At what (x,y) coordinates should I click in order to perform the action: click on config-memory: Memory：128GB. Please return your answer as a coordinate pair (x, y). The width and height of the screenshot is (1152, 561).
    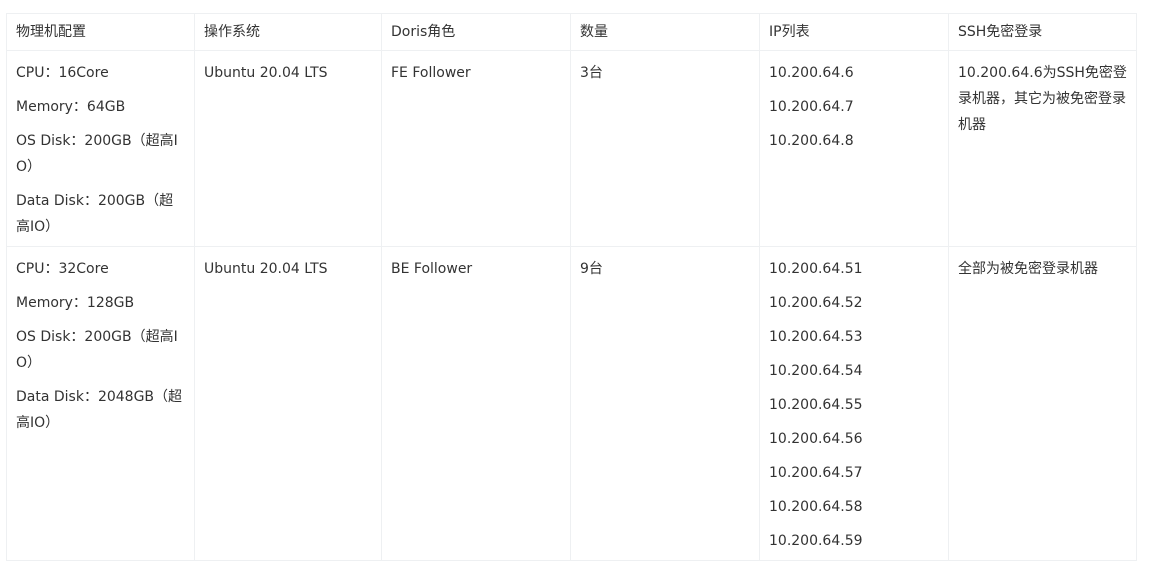
    Looking at the image, I should click on (75, 303).